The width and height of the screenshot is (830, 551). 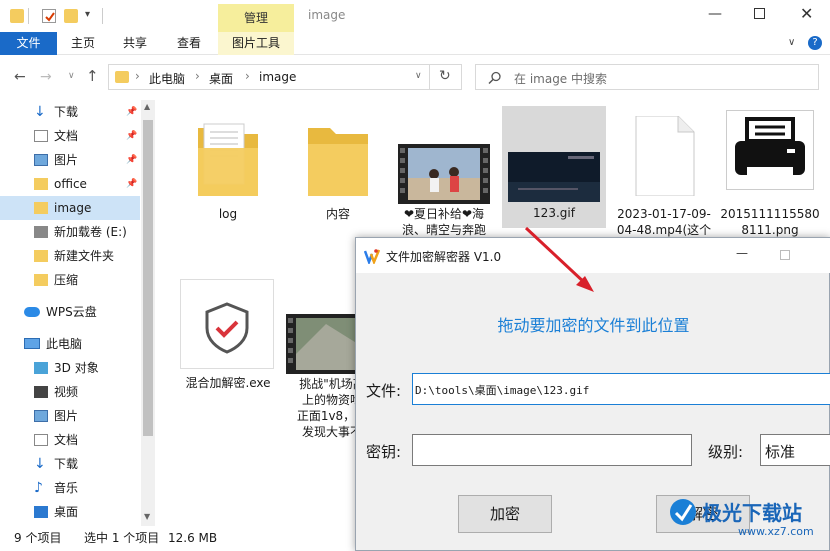 What do you see at coordinates (429, 77) in the screenshot?
I see `divider` at bounding box center [429, 77].